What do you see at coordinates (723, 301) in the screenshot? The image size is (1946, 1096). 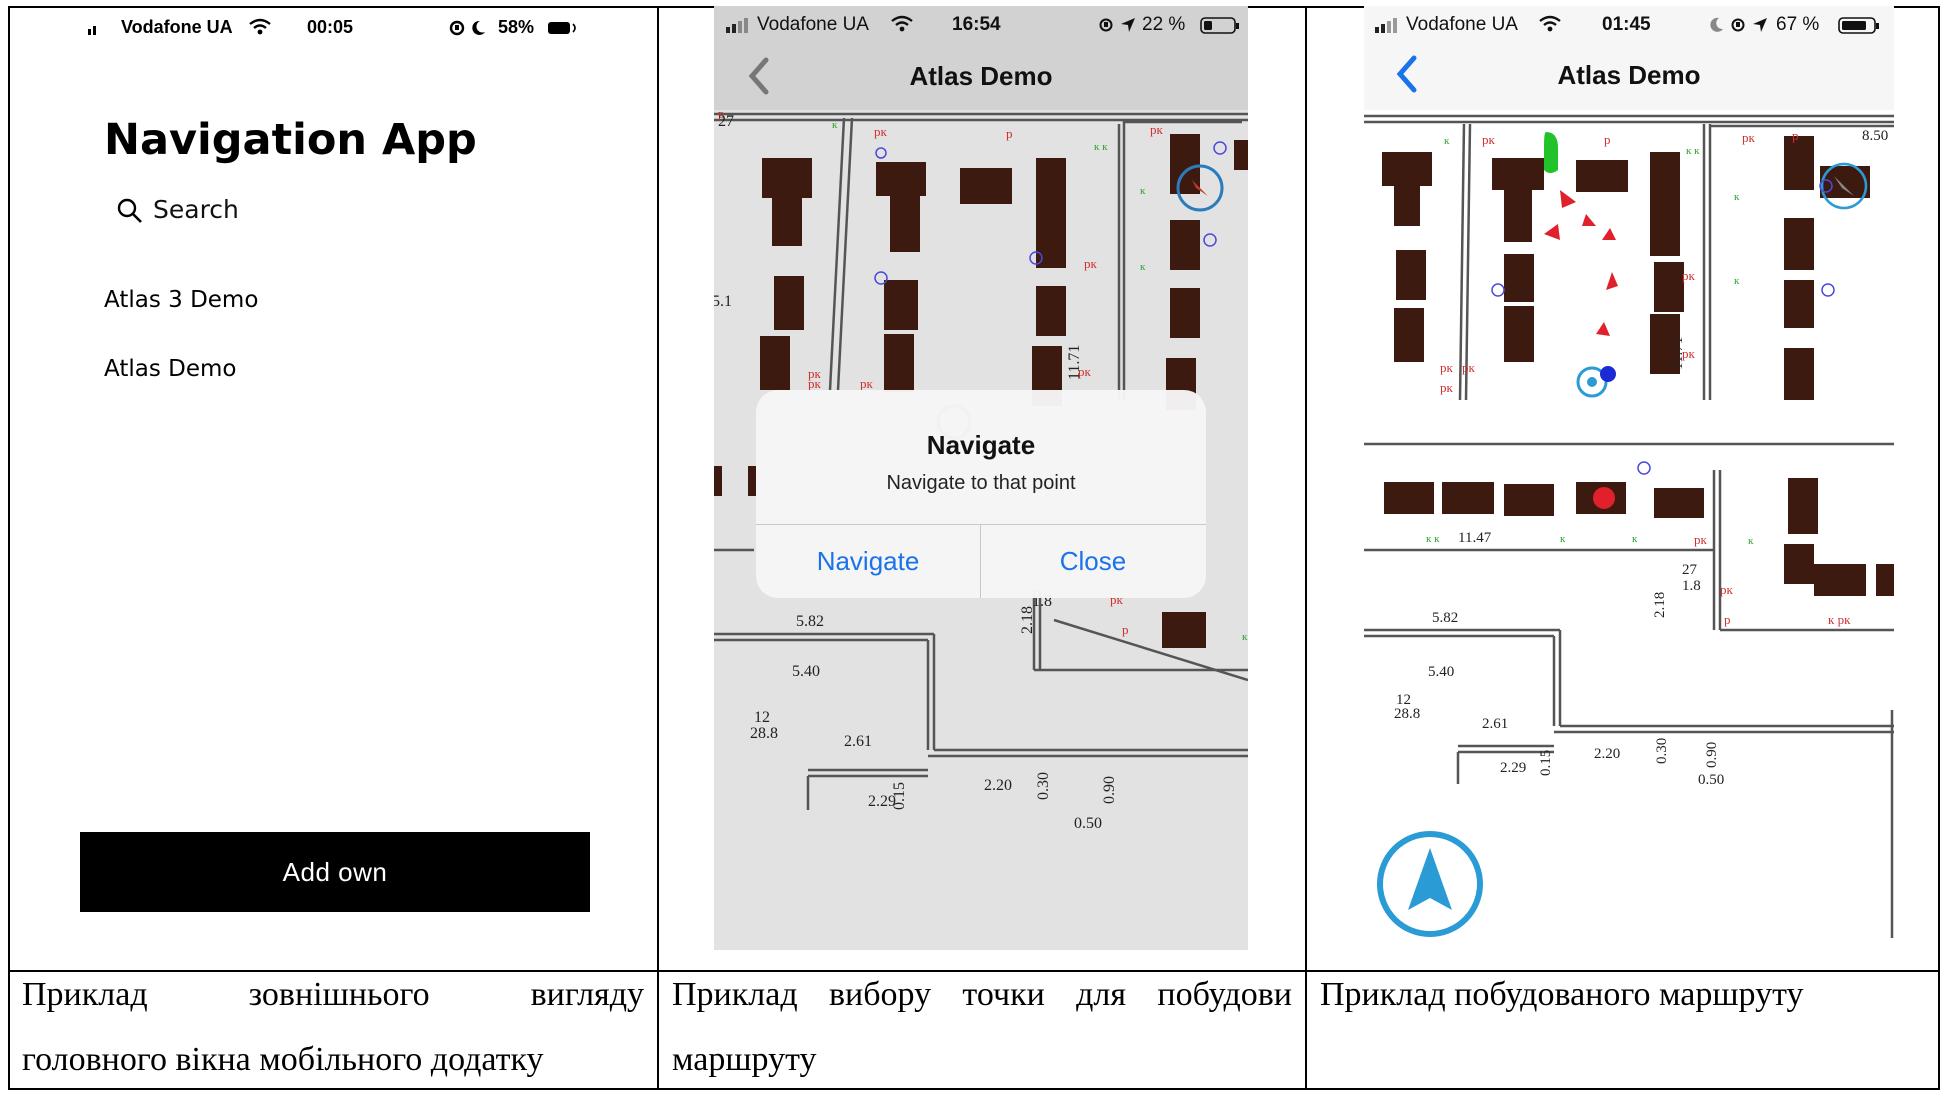 I see `dim-label: 5.1` at bounding box center [723, 301].